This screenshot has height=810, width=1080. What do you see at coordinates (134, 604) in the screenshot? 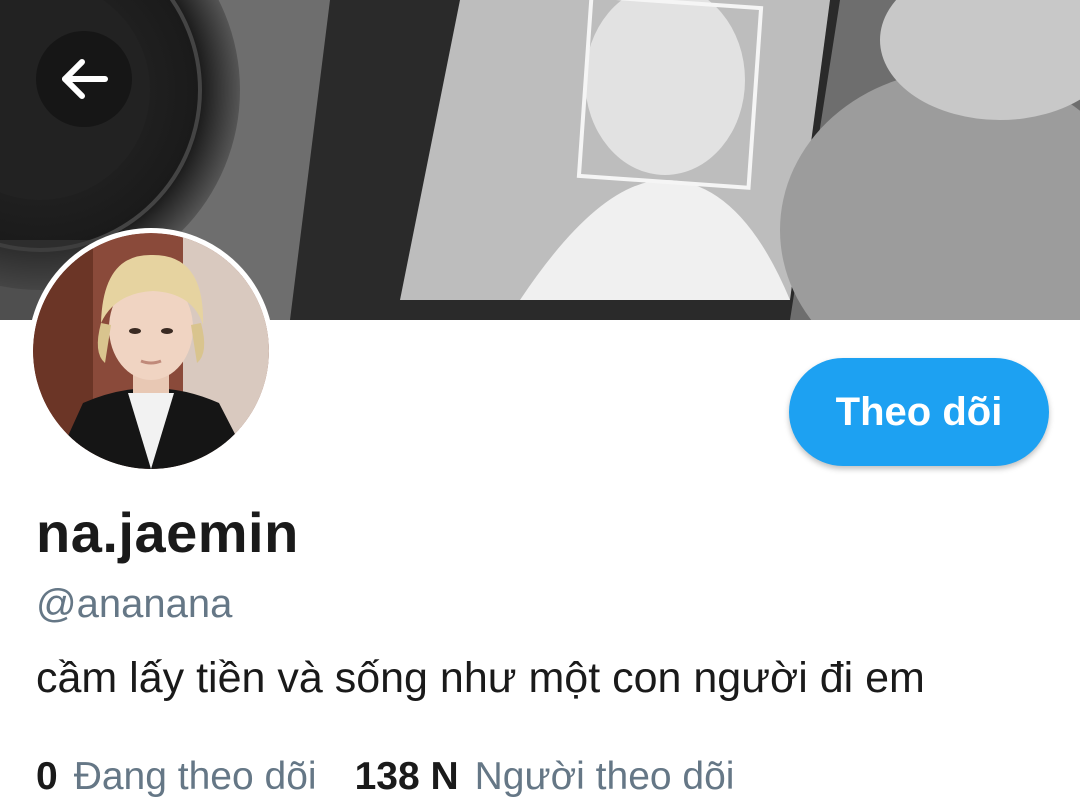
I see `username-handle: @ananana` at bounding box center [134, 604].